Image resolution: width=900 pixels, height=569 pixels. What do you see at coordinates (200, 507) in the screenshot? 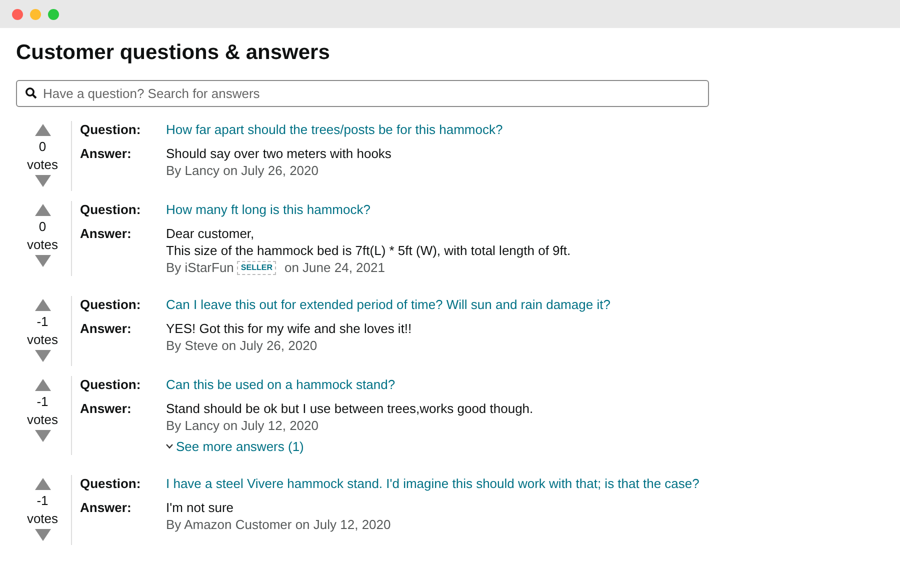
I see `answer-text: I'm not sure` at bounding box center [200, 507].